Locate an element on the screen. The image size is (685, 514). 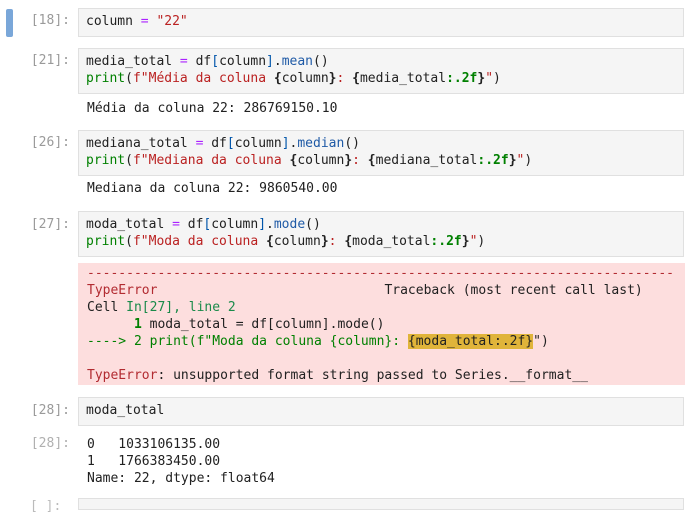
cell-ref-link: In[27], line 2 is located at coordinates (181, 307).